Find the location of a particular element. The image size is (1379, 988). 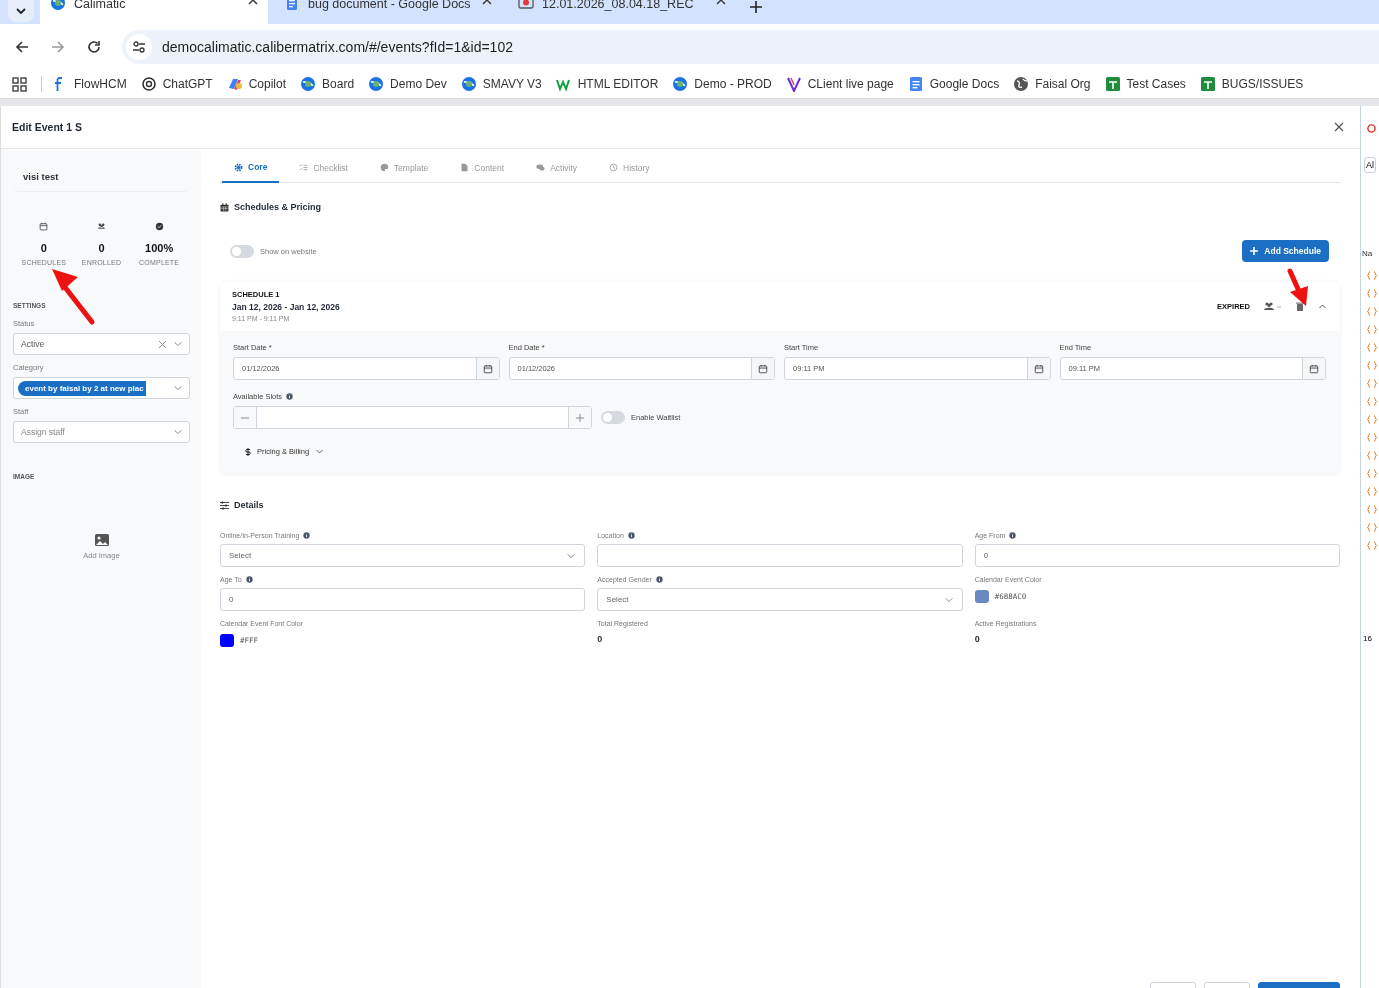

v-logo-icon is located at coordinates (793, 84).